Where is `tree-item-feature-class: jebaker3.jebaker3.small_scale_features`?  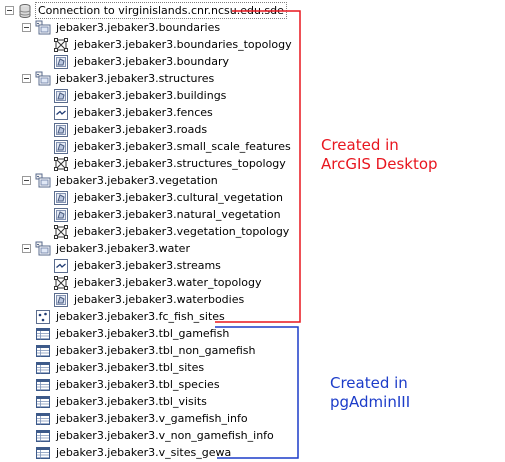
tree-item-feature-class: jebaker3.jebaker3.small_scale_features is located at coordinates (173, 146).